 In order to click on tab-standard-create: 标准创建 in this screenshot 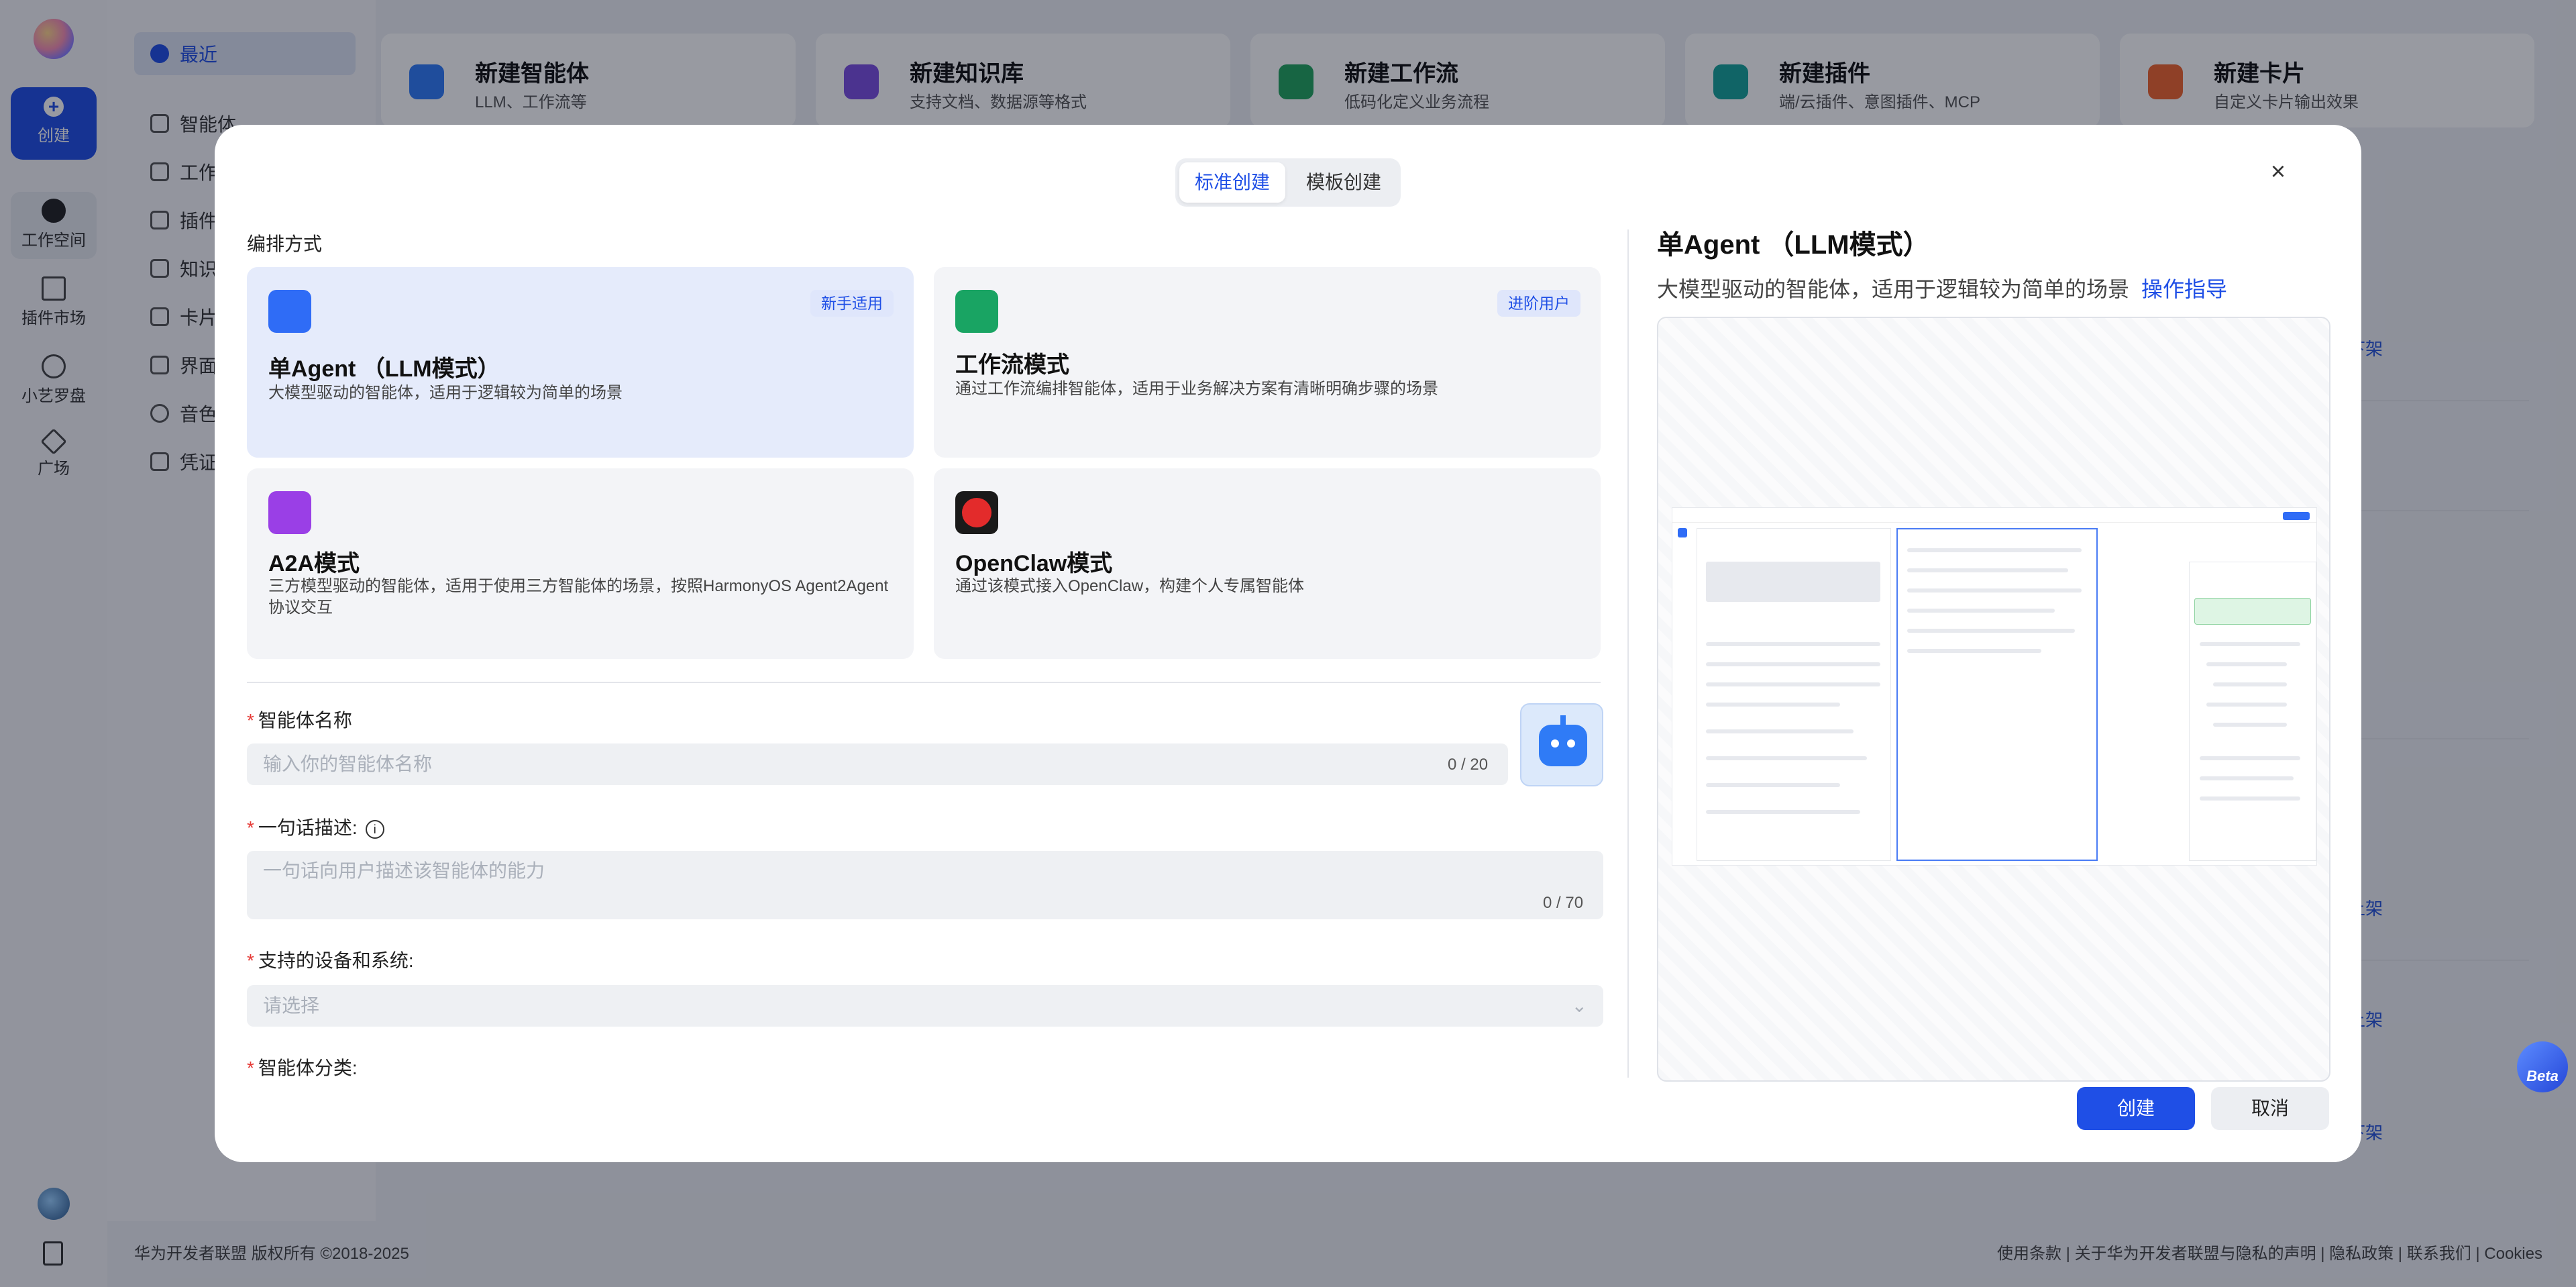, I will do `click(1232, 182)`.